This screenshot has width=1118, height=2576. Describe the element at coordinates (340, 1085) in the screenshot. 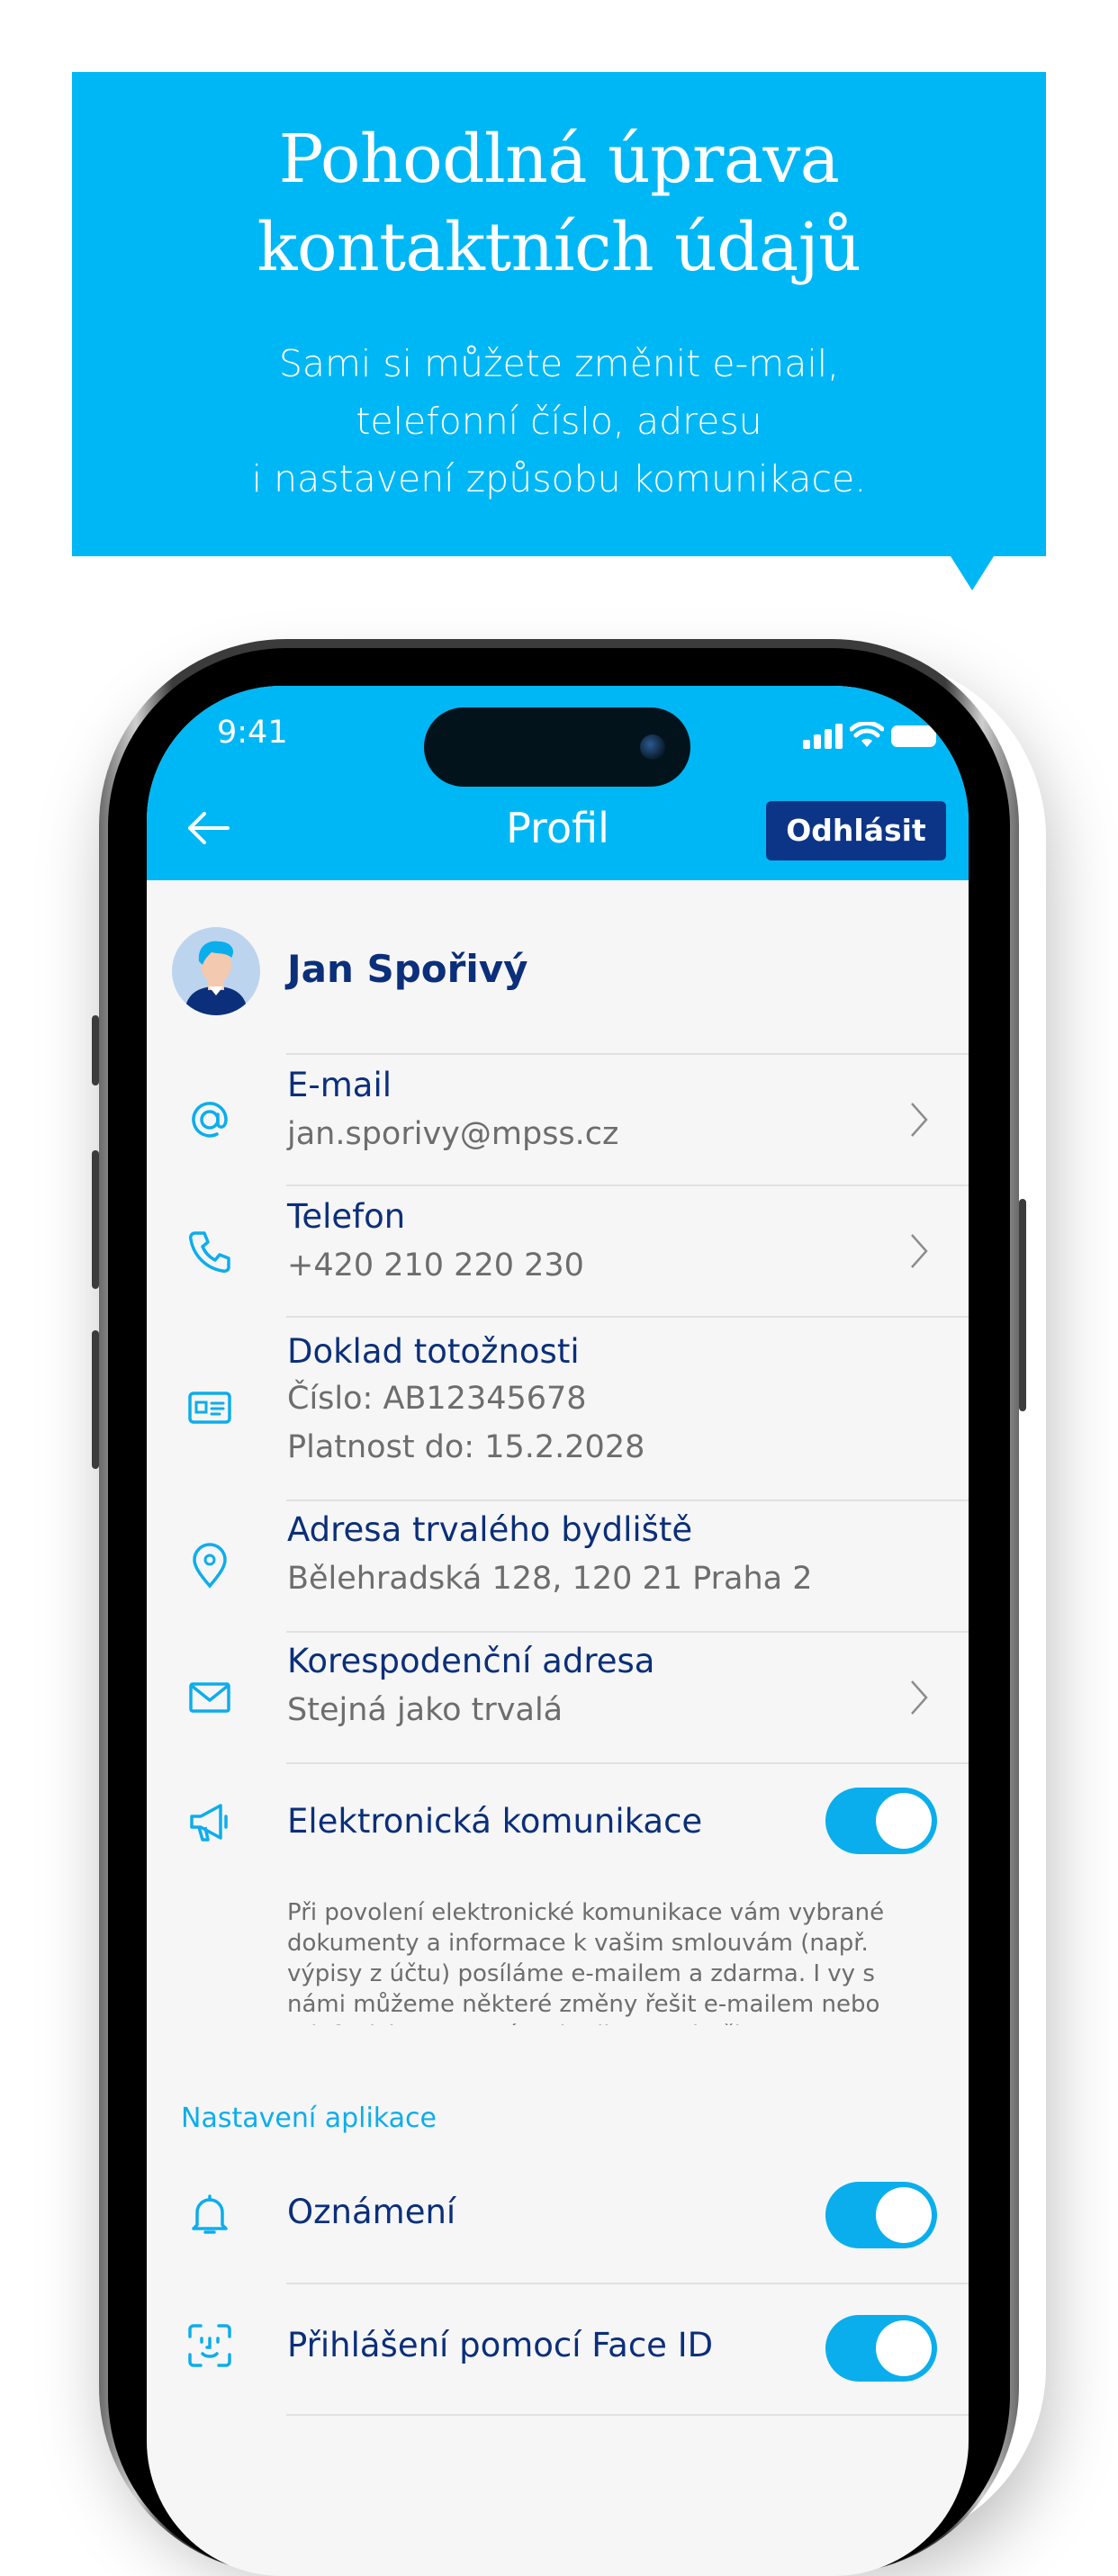

I see `email-label: E-mail` at that location.